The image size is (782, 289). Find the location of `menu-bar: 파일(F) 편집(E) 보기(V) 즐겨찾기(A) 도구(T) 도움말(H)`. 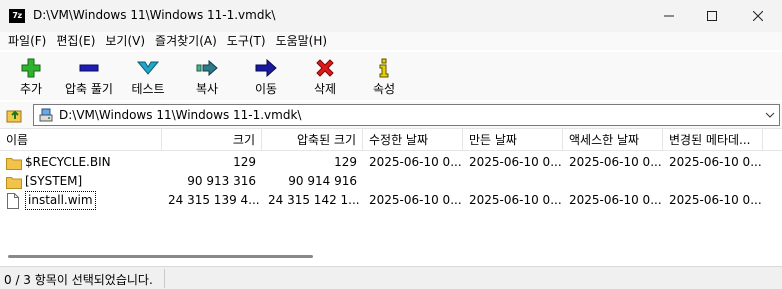

menu-bar: 파일(F) 편집(E) 보기(V) 즐겨찾기(A) 도구(T) 도움말(H) is located at coordinates (391, 41).